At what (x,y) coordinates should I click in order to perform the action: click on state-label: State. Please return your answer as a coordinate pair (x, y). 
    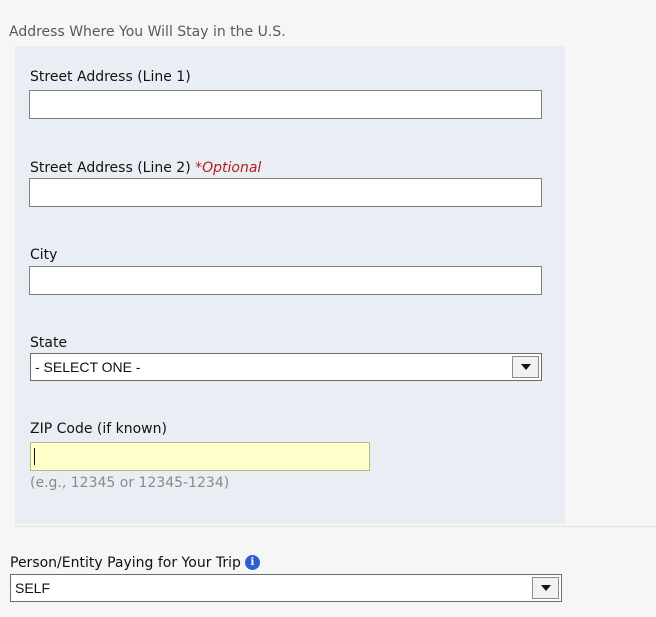
    Looking at the image, I should click on (49, 343).